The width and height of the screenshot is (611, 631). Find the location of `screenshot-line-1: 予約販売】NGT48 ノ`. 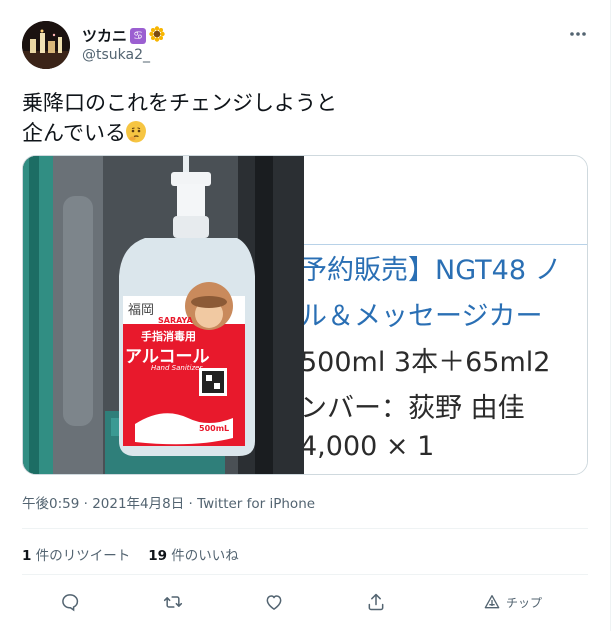

screenshot-line-1: 予約販売】NGT48 ノ is located at coordinates (433, 270).